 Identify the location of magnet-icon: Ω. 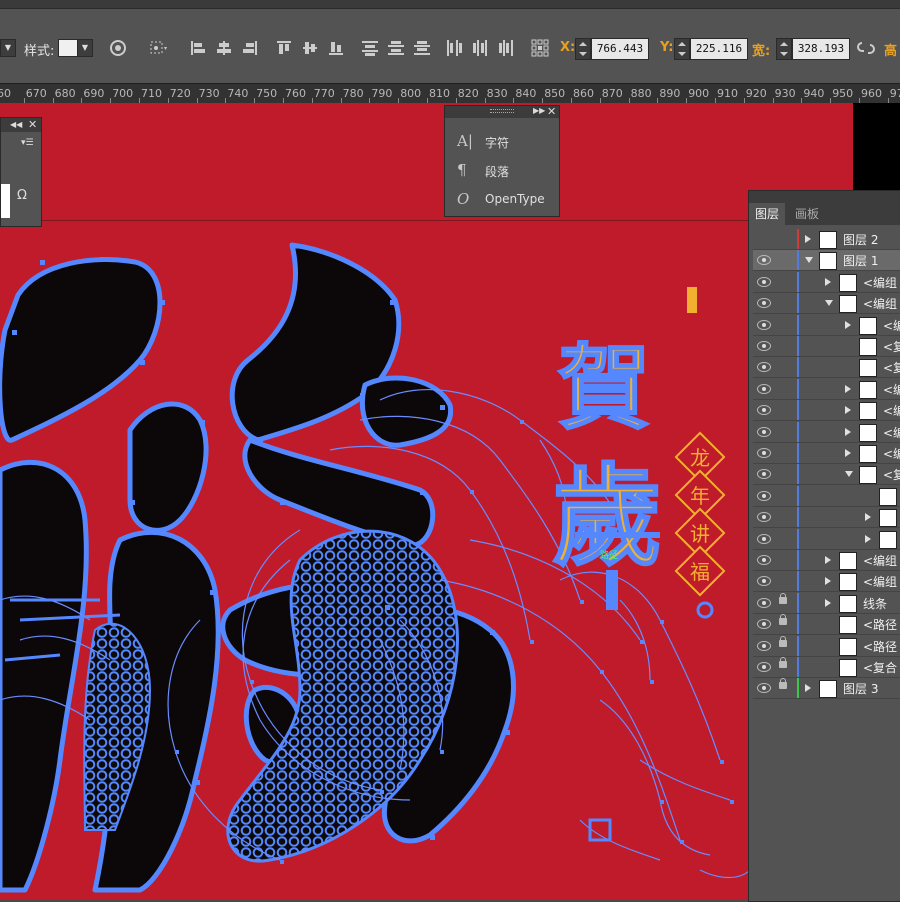
(22, 195).